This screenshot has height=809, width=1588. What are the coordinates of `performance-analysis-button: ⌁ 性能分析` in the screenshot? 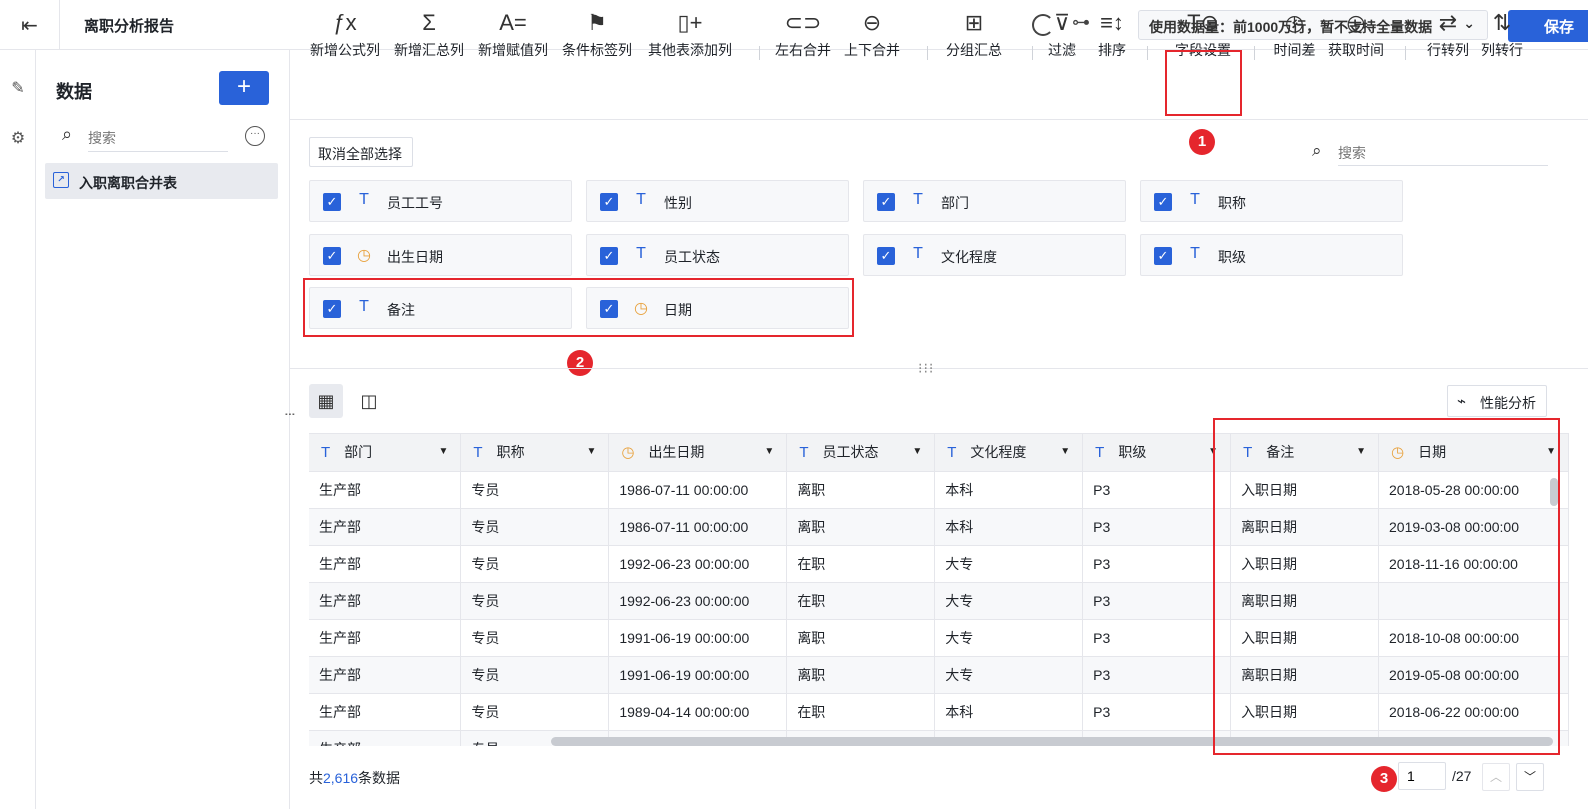 It's located at (1497, 401).